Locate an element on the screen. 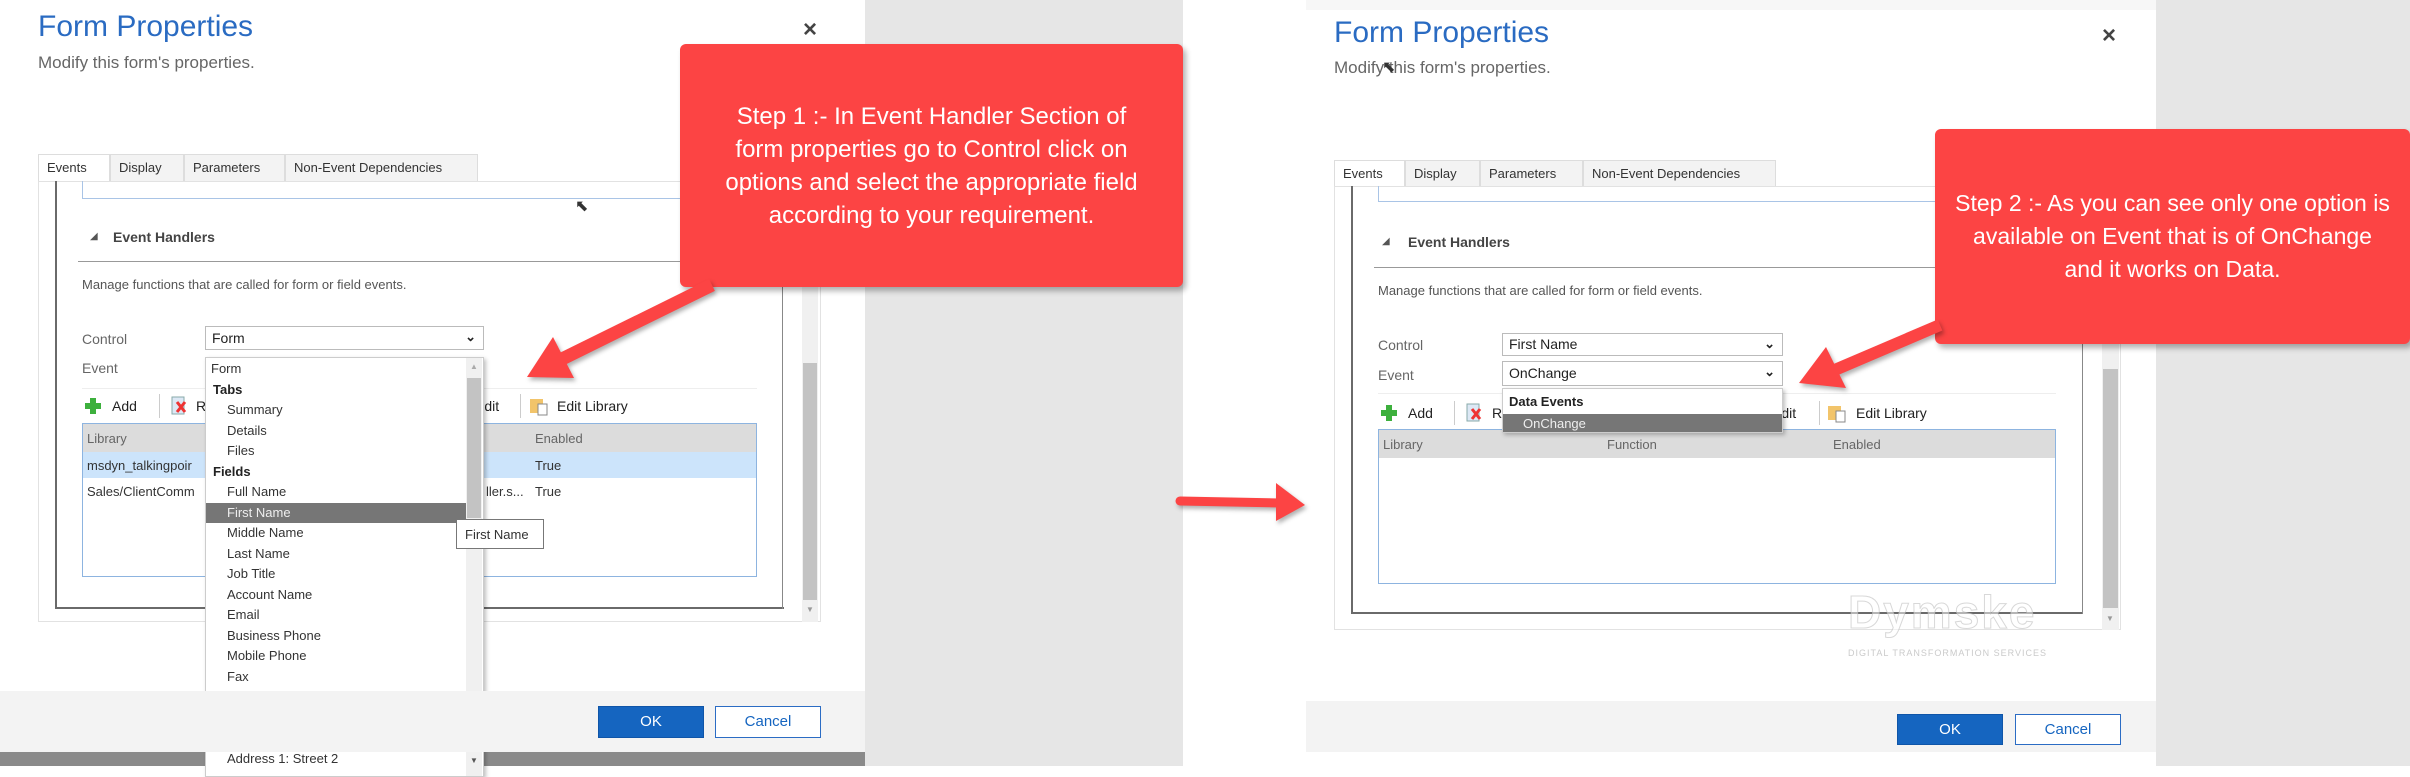 This screenshot has height=777, width=2410. event-dropdown-list: Data Events OnChange is located at coordinates (1642, 410).